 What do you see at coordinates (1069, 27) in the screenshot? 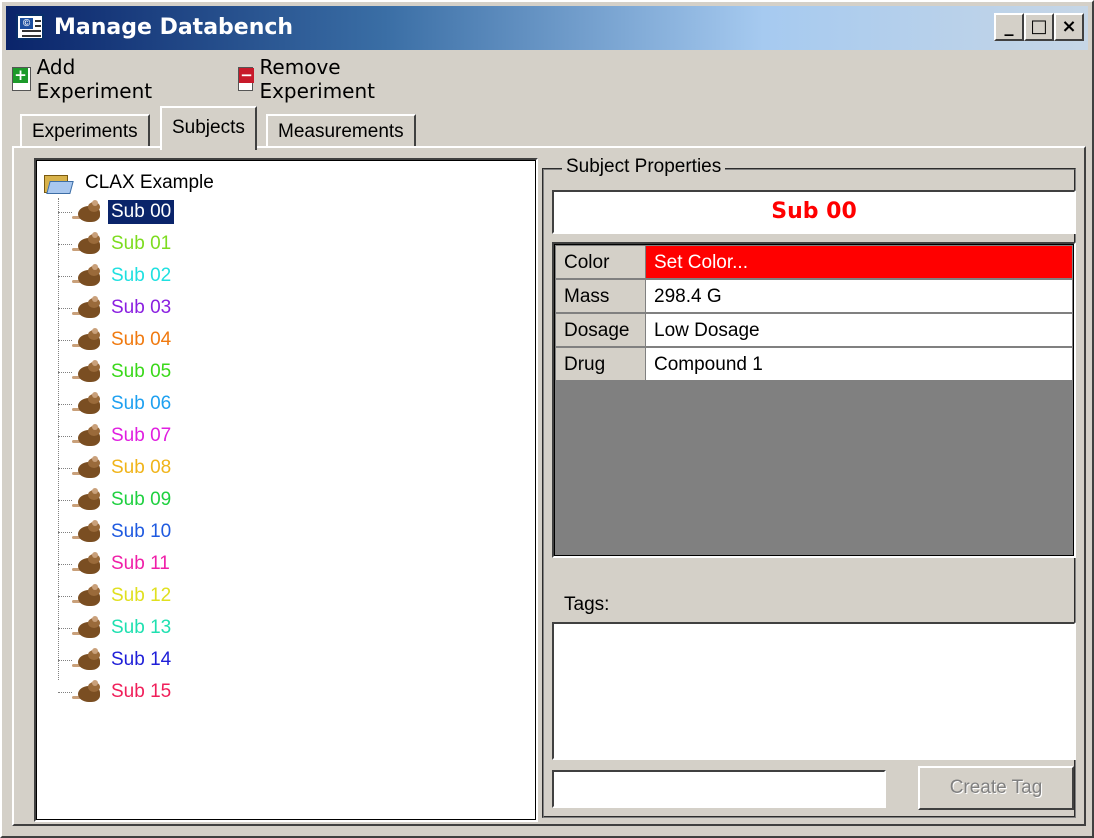
I see `close-button: ×` at bounding box center [1069, 27].